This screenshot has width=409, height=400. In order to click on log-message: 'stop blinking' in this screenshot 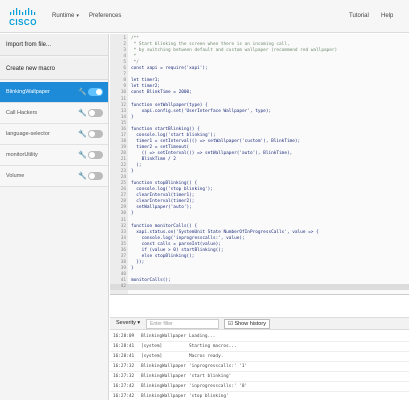, I will do `click(209, 396)`.